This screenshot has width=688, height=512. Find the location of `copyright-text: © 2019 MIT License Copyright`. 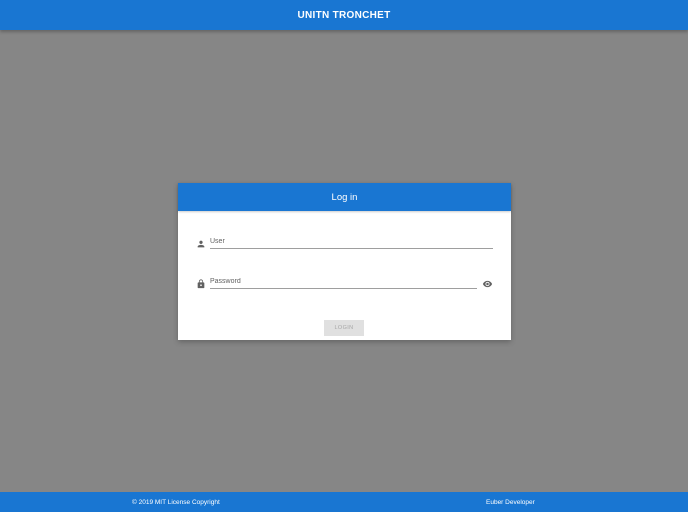

copyright-text: © 2019 MIT License Copyright is located at coordinates (176, 502).